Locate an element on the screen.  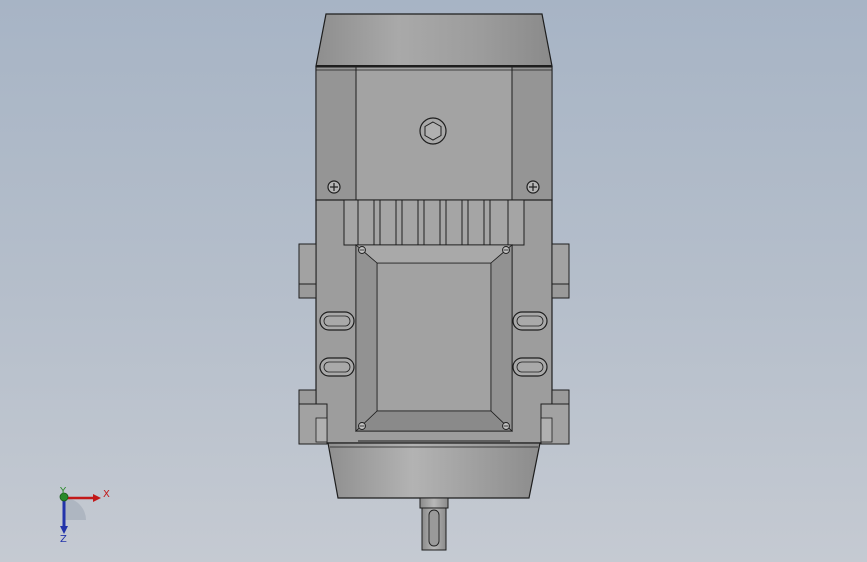
cover-screw-bl-icon is located at coordinates (362, 426).